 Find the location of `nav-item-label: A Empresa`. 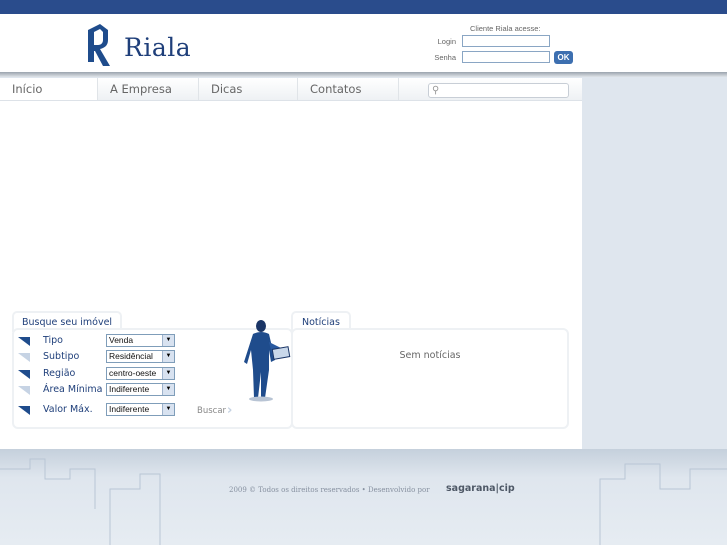

nav-item-label: A Empresa is located at coordinates (141, 89).